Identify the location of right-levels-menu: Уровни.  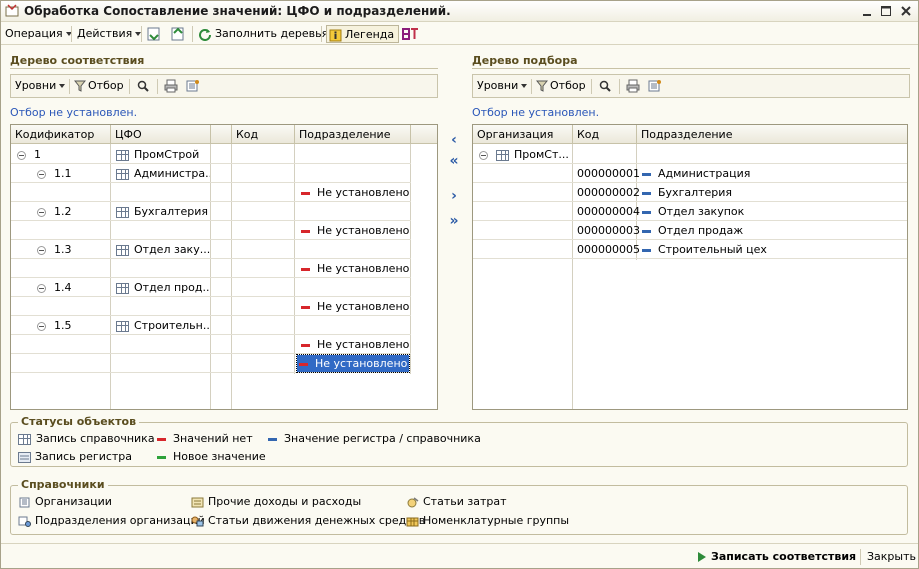
(502, 86).